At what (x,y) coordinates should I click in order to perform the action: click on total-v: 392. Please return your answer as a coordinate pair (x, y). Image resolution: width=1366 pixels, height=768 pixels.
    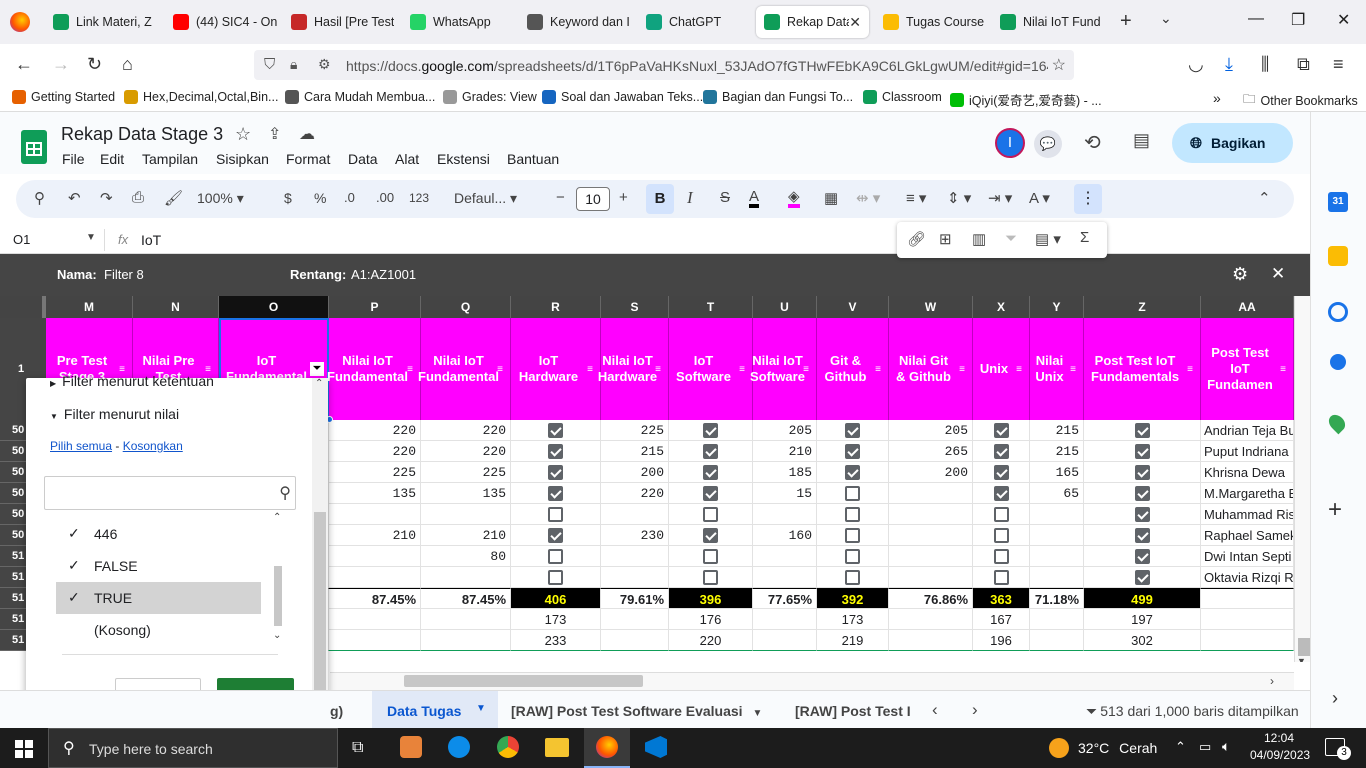
    Looking at the image, I should click on (853, 598).